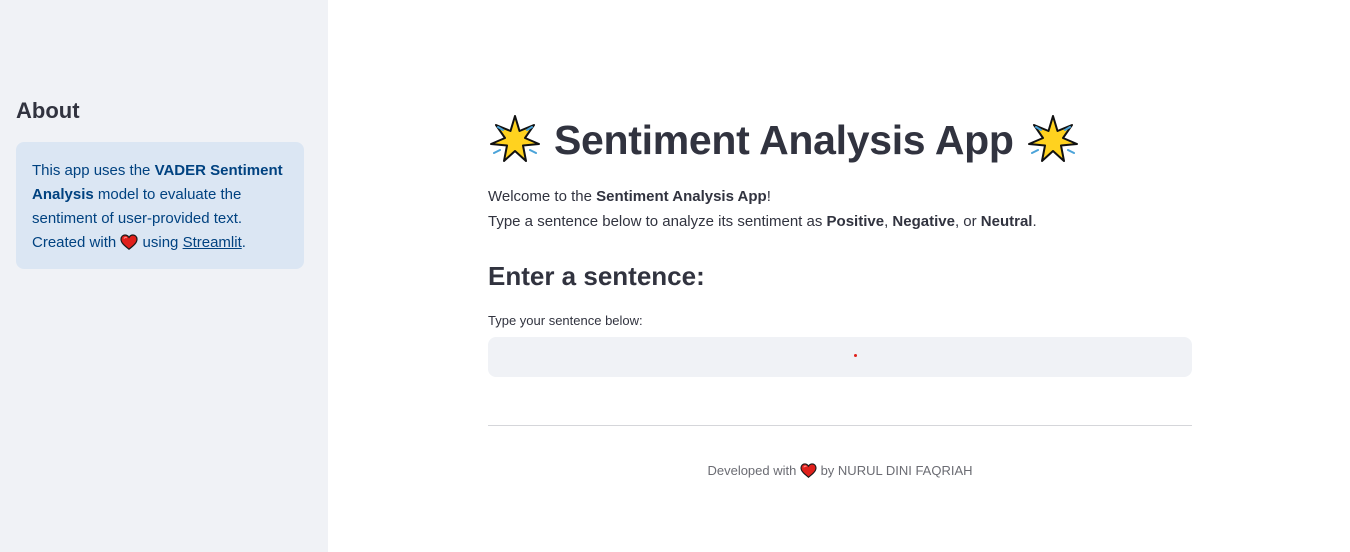 This screenshot has width=1350, height=552. Describe the element at coordinates (840, 425) in the screenshot. I see `footer-divider` at that location.